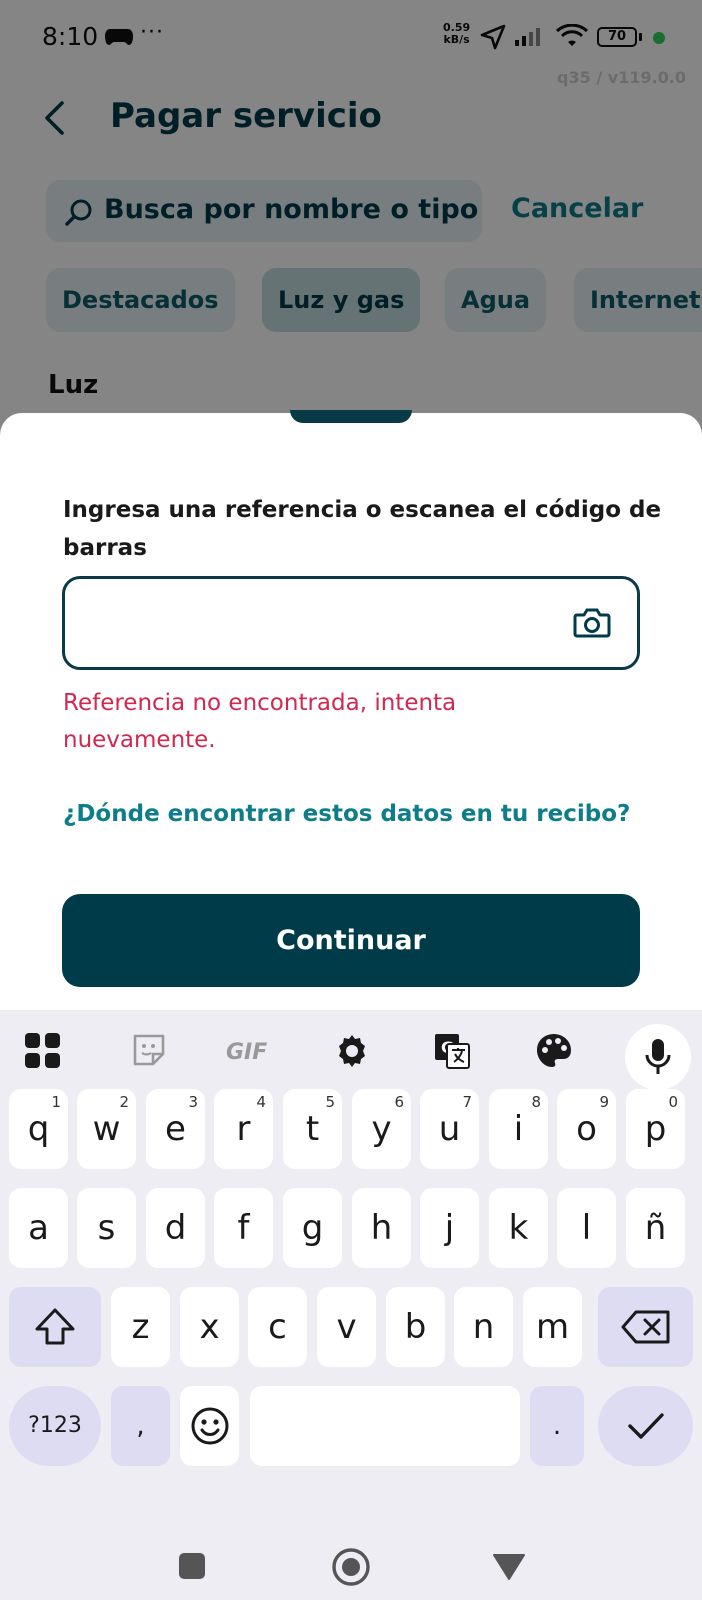 This screenshot has width=702, height=1600. I want to click on key-o: o9, so click(586, 1129).